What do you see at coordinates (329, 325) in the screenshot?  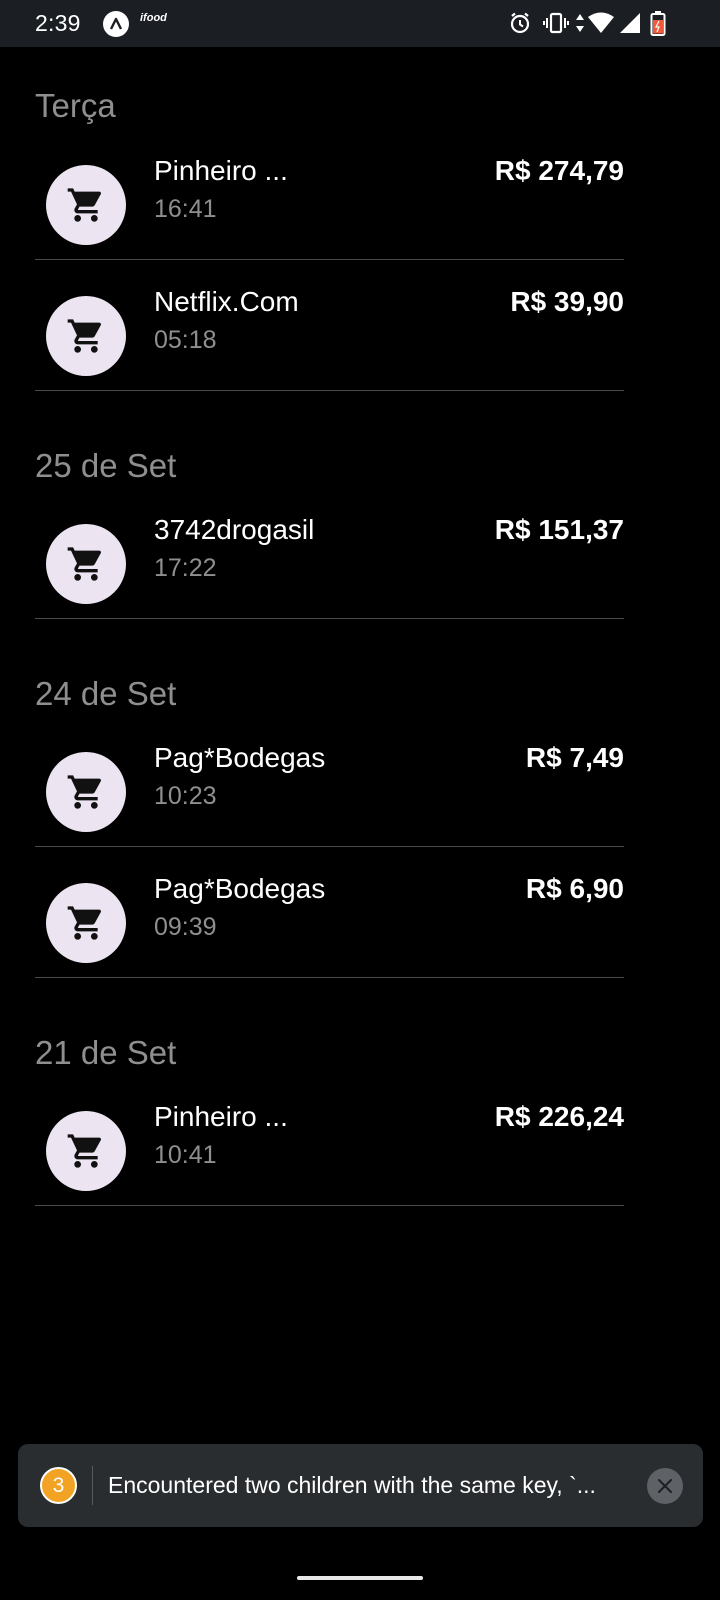 I see `transaction-row: Netflix.Com 05:18 R$ 39,90` at bounding box center [329, 325].